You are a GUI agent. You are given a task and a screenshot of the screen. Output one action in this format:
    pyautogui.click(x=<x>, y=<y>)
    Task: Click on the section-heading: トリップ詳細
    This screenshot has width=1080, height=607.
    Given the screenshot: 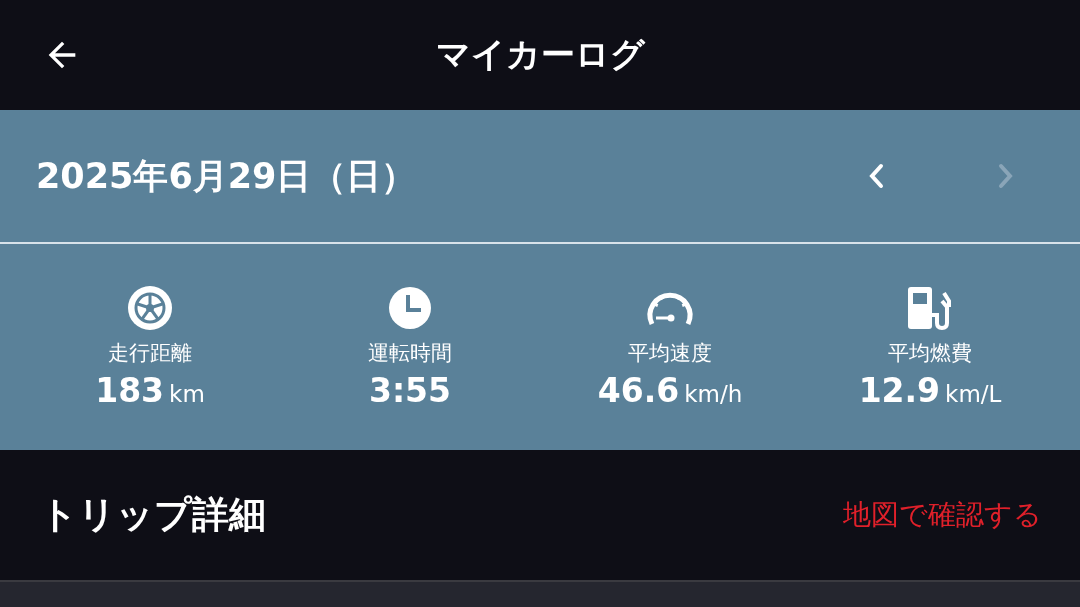 What is the action you would take?
    pyautogui.click(x=153, y=515)
    